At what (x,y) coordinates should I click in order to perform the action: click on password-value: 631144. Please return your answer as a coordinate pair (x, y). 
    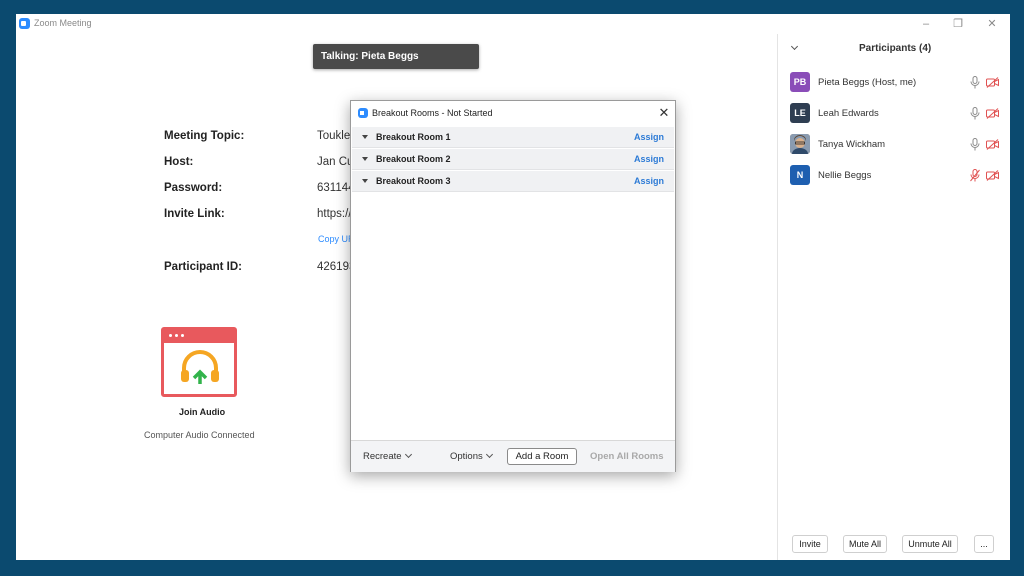
    Looking at the image, I should click on (336, 188).